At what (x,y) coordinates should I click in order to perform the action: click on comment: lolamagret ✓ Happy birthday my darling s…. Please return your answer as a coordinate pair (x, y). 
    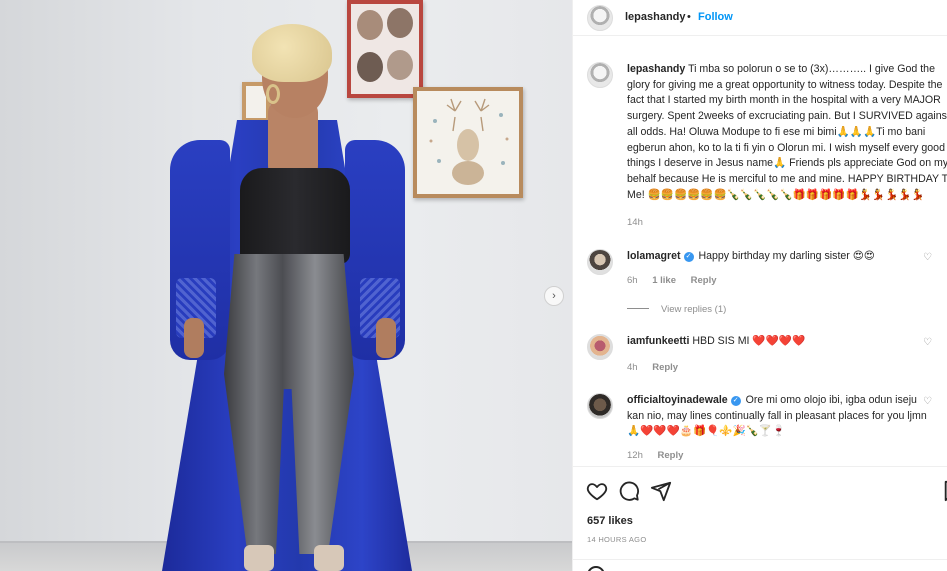
    Looking at the image, I should click on (777, 257).